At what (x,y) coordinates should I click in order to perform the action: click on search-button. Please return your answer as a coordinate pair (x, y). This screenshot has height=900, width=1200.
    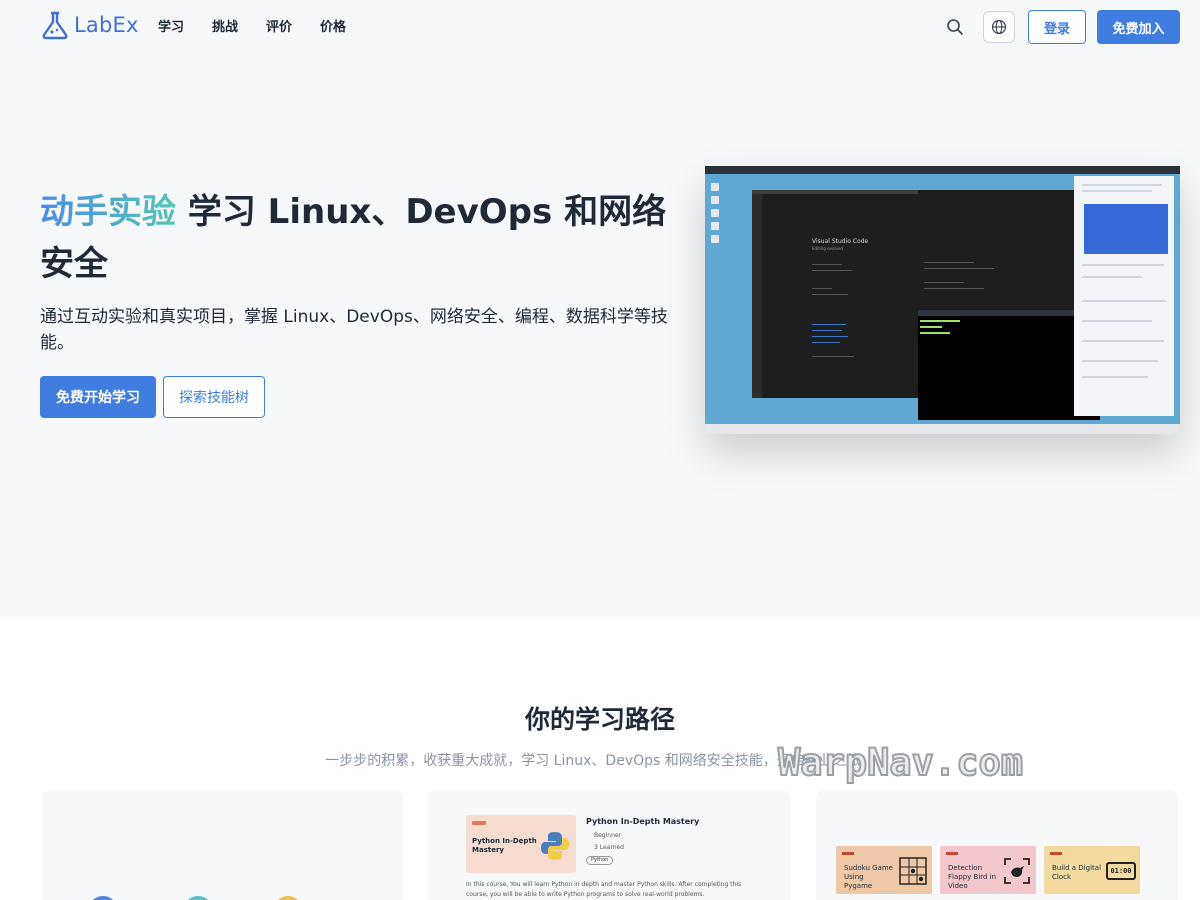
    Looking at the image, I should click on (955, 27).